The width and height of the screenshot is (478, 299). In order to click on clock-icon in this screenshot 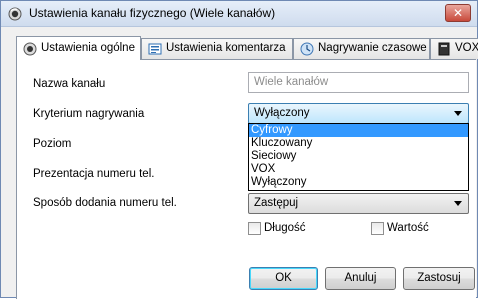, I will do `click(307, 49)`.